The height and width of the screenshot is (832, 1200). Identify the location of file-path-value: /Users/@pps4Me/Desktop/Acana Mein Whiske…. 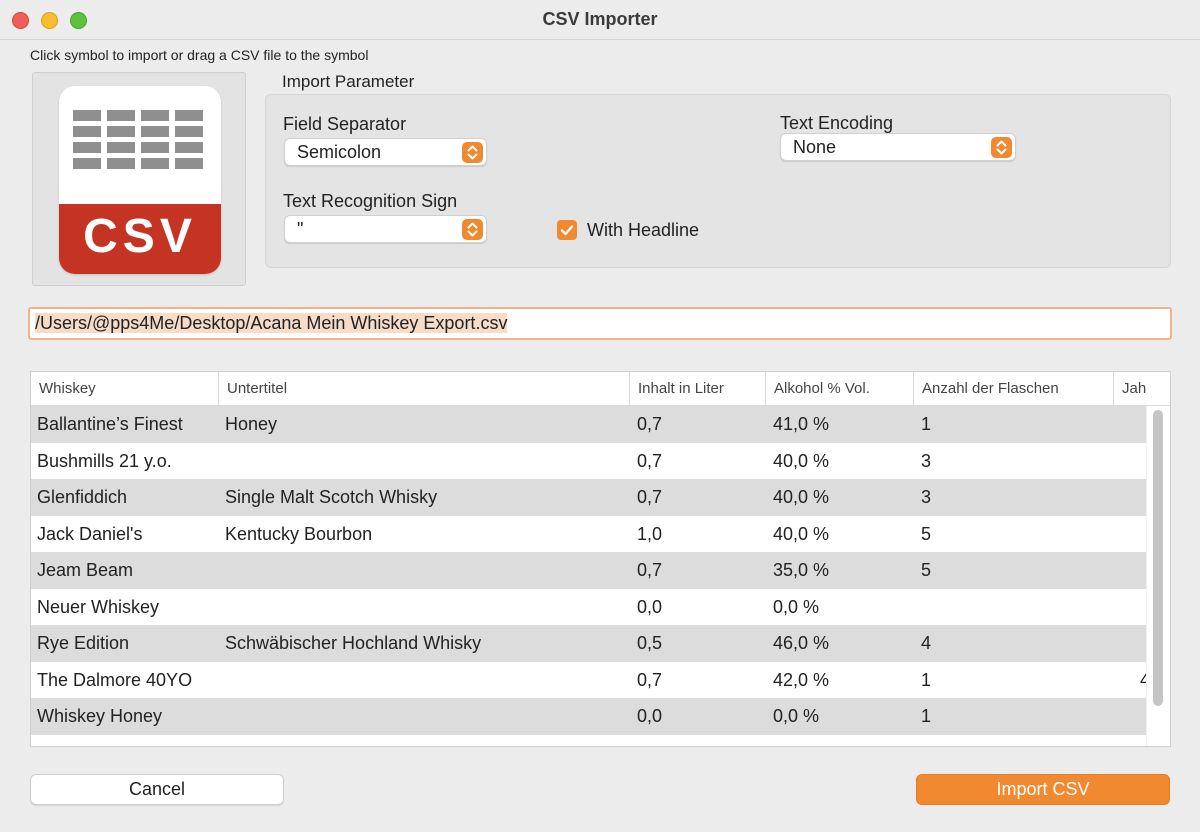
(271, 323).